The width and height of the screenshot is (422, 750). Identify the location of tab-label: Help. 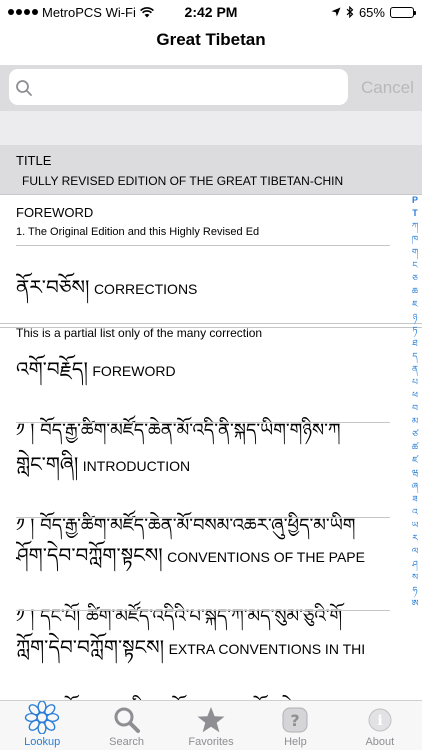
(295, 742).